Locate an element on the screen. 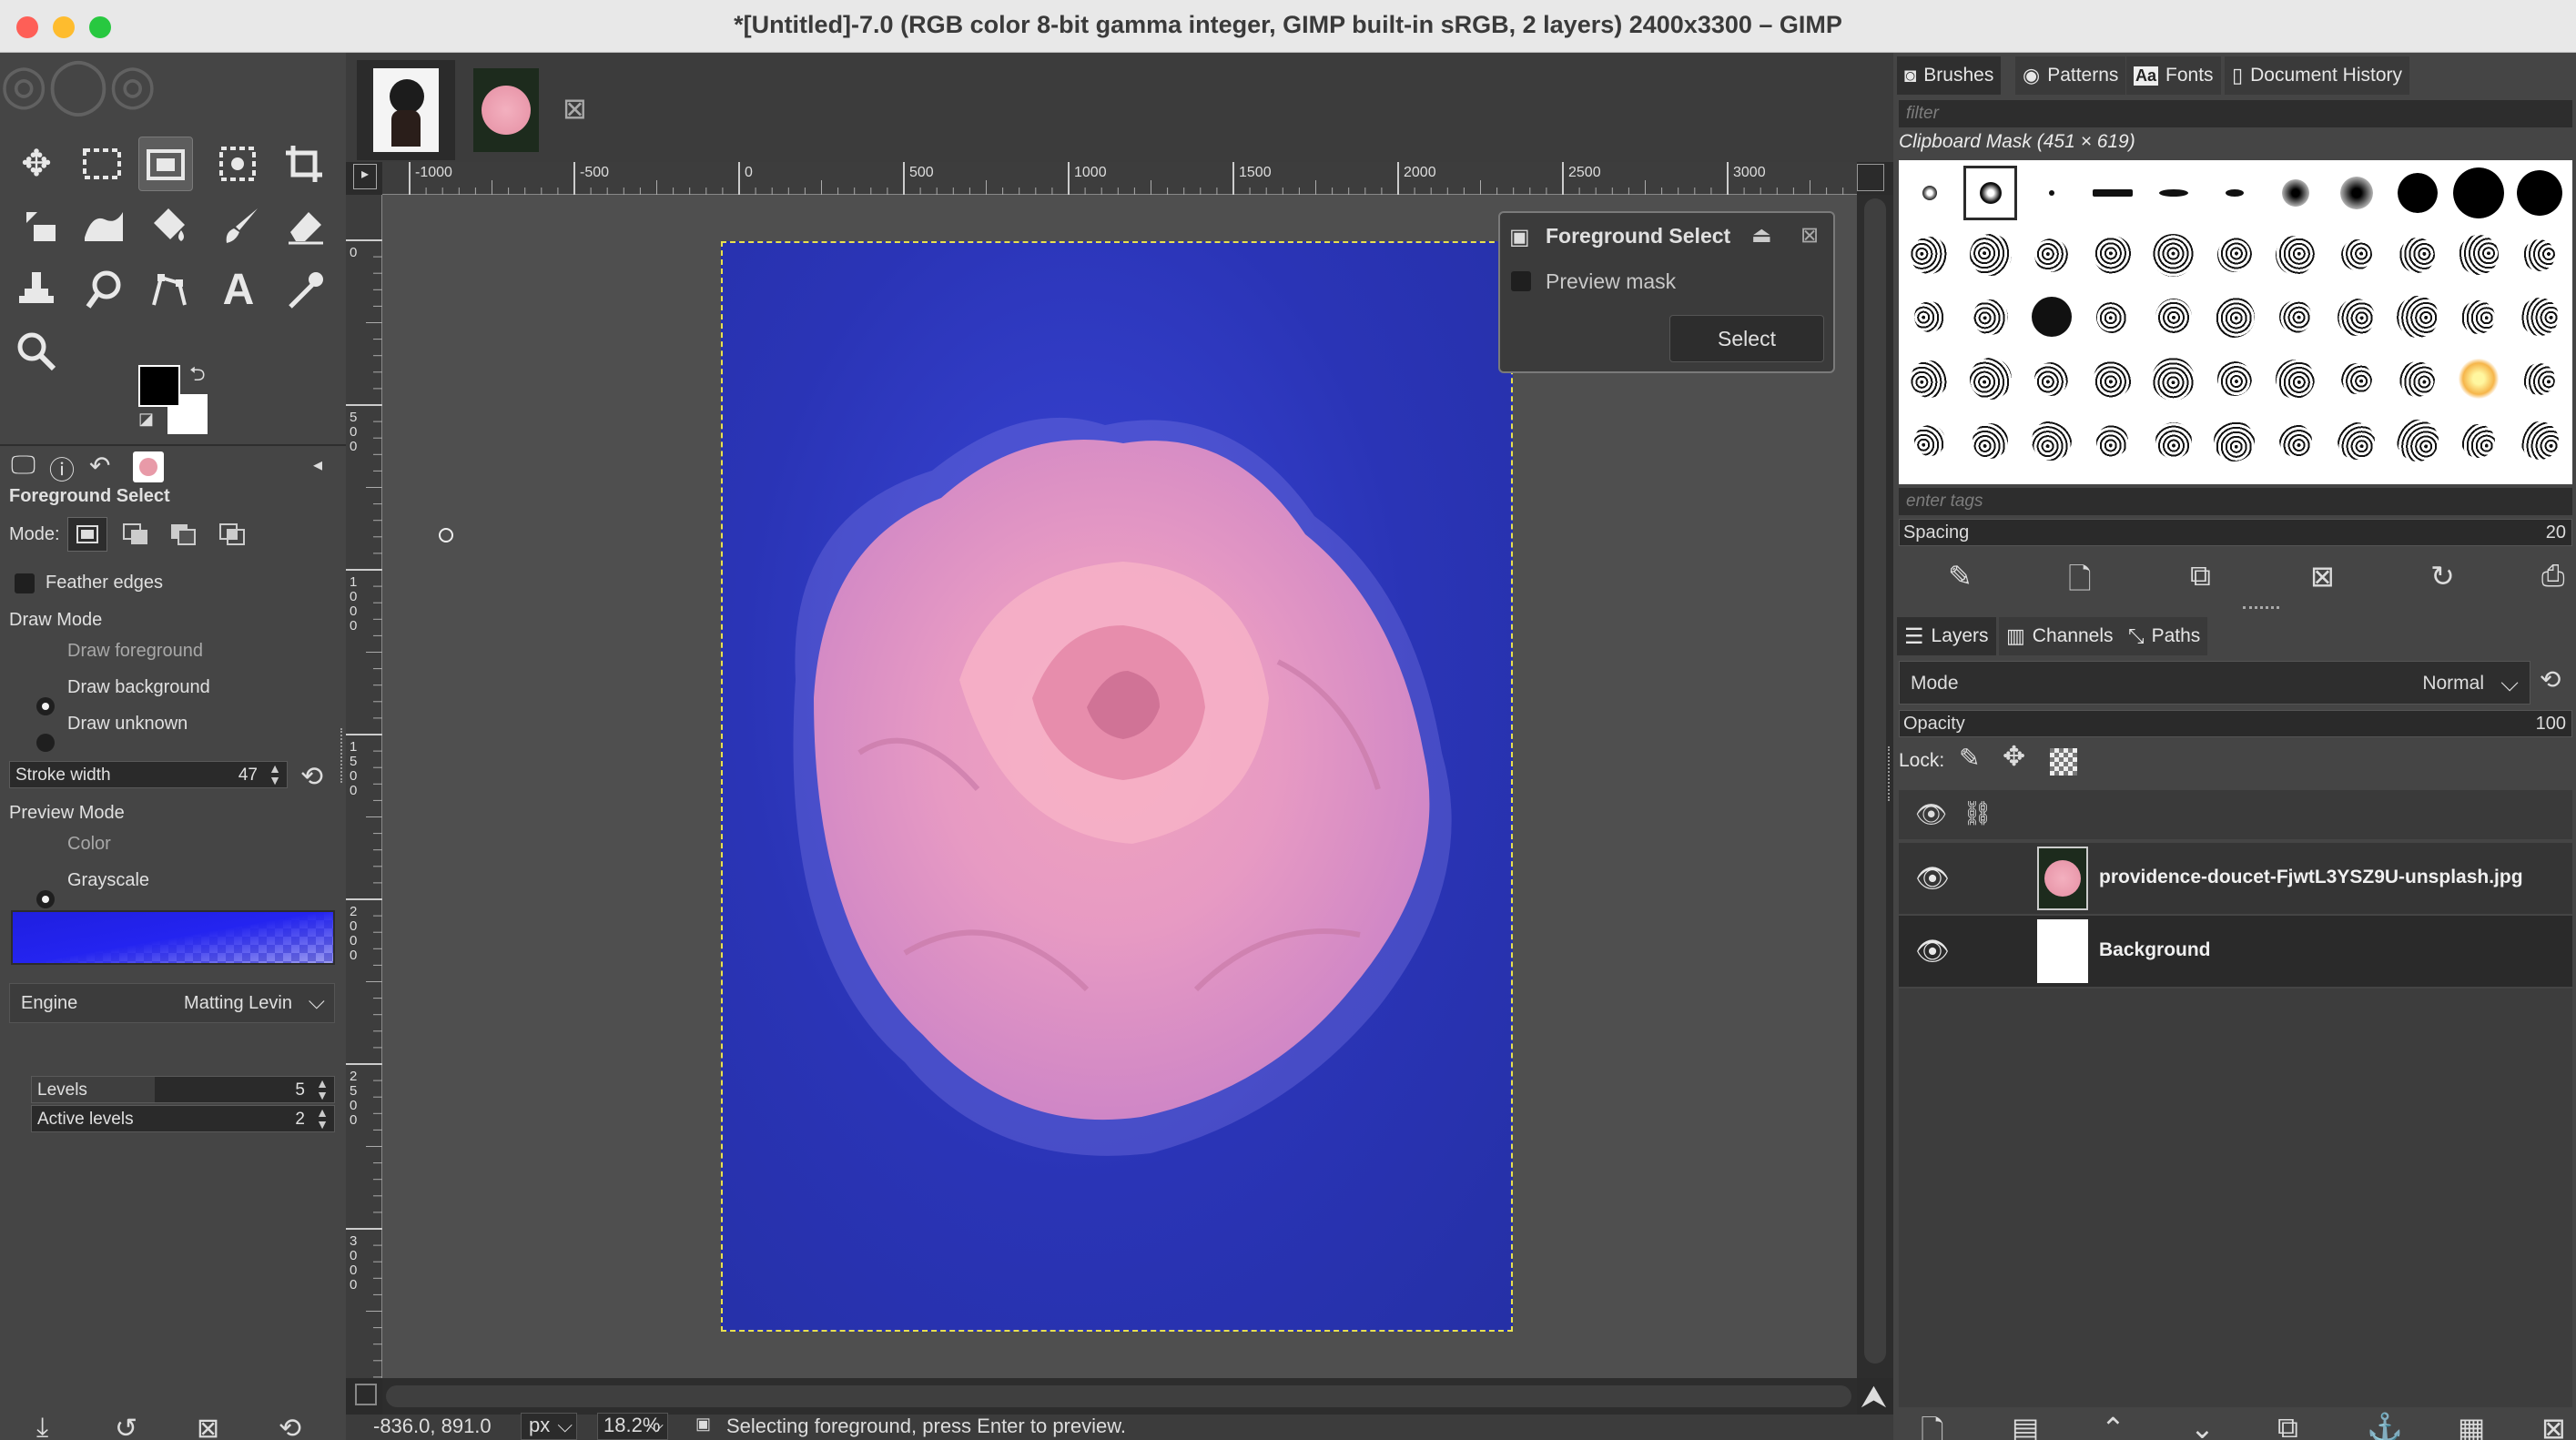  image-tab-rose is located at coordinates (506, 110).